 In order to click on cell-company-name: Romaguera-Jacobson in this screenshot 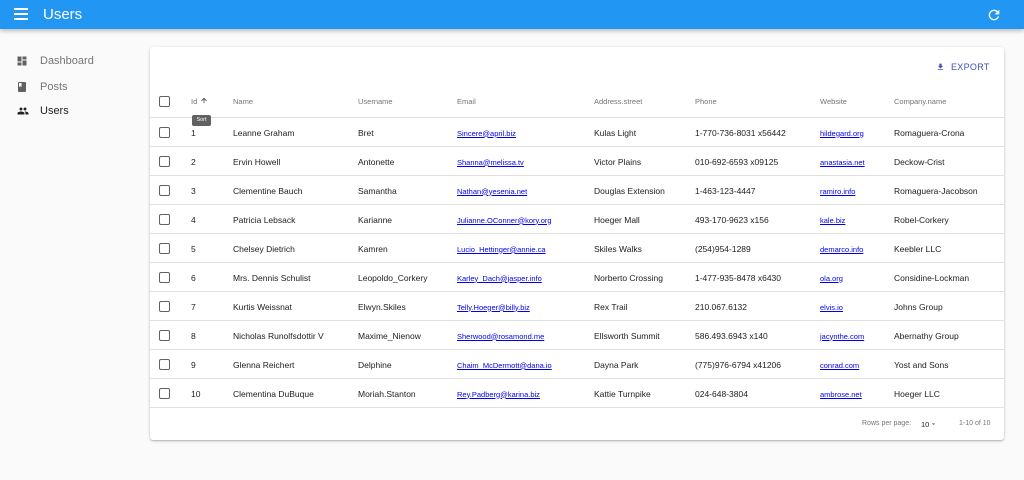, I will do `click(936, 191)`.